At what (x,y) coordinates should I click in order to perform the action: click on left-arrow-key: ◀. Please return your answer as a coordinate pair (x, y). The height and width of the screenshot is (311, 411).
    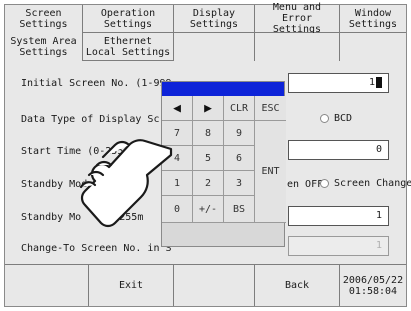
    Looking at the image, I should click on (177, 108).